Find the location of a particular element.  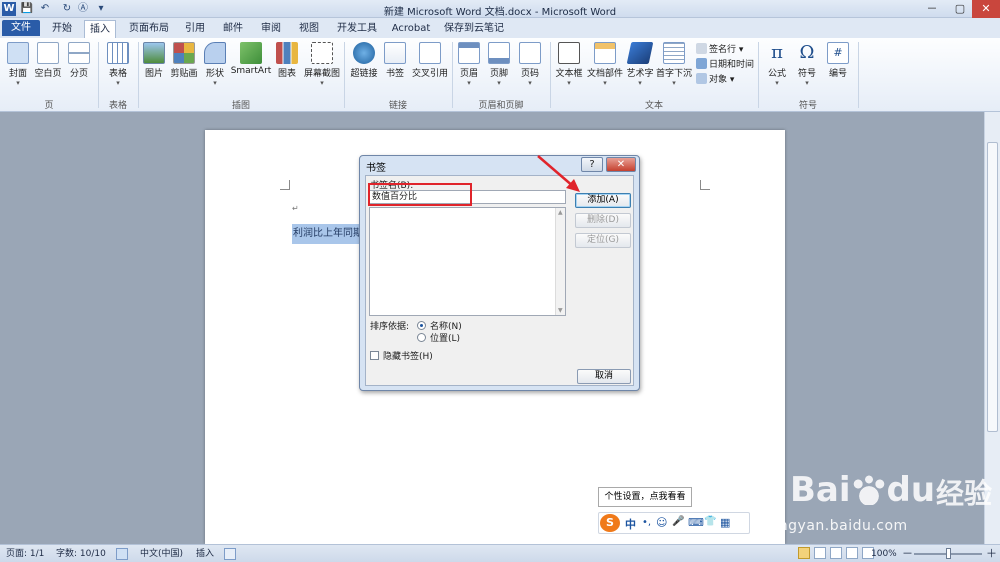

punctuation-icon: •, is located at coordinates (646, 522).